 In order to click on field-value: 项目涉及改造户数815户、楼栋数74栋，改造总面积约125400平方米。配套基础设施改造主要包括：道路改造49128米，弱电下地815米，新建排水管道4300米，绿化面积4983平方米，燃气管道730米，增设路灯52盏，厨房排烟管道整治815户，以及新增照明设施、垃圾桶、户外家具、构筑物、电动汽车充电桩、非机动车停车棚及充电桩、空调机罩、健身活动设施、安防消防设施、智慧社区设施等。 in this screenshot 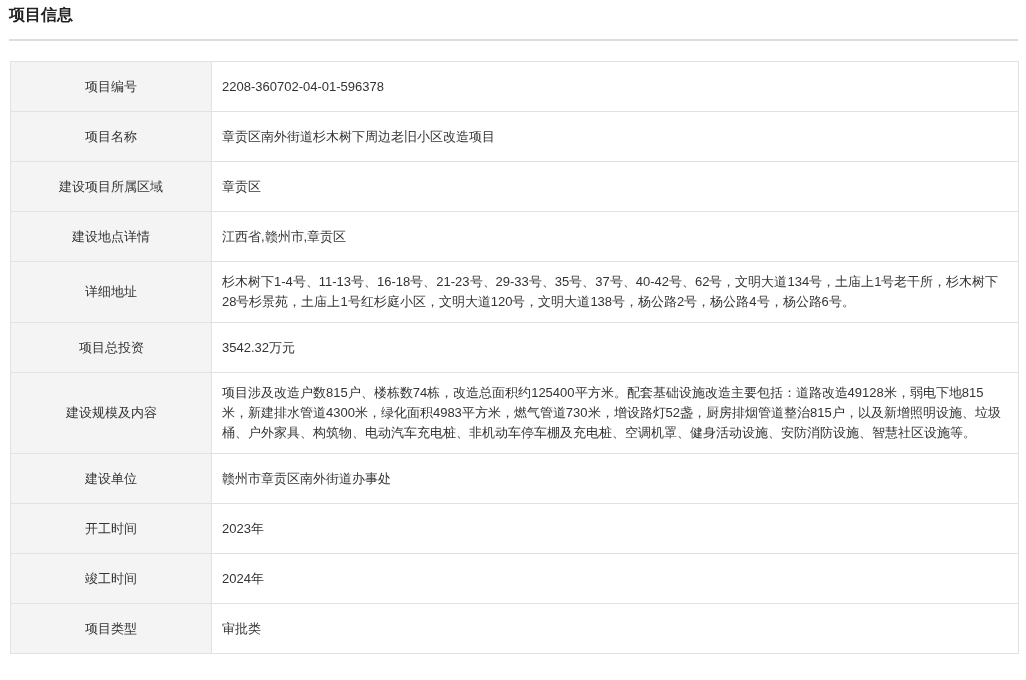, I will do `click(615, 413)`.